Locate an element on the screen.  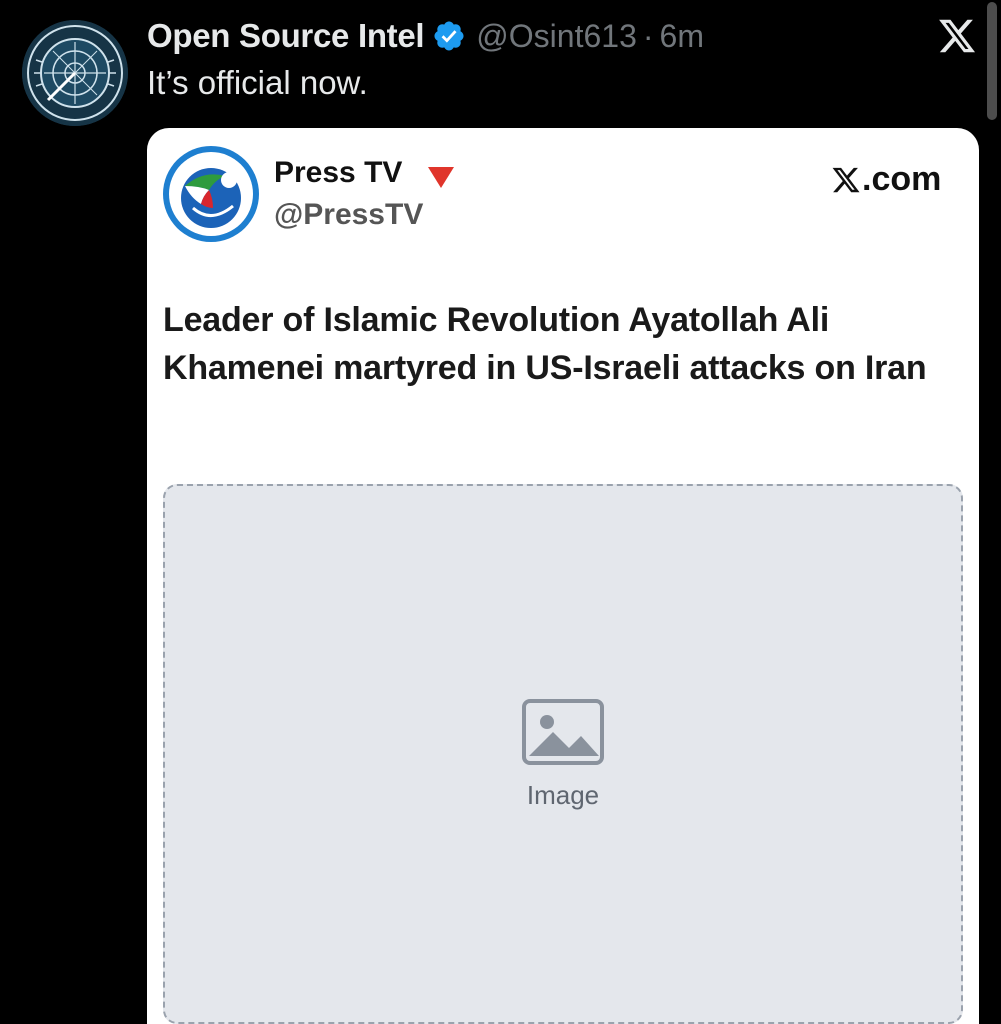
scrollbar is located at coordinates (992, 61).